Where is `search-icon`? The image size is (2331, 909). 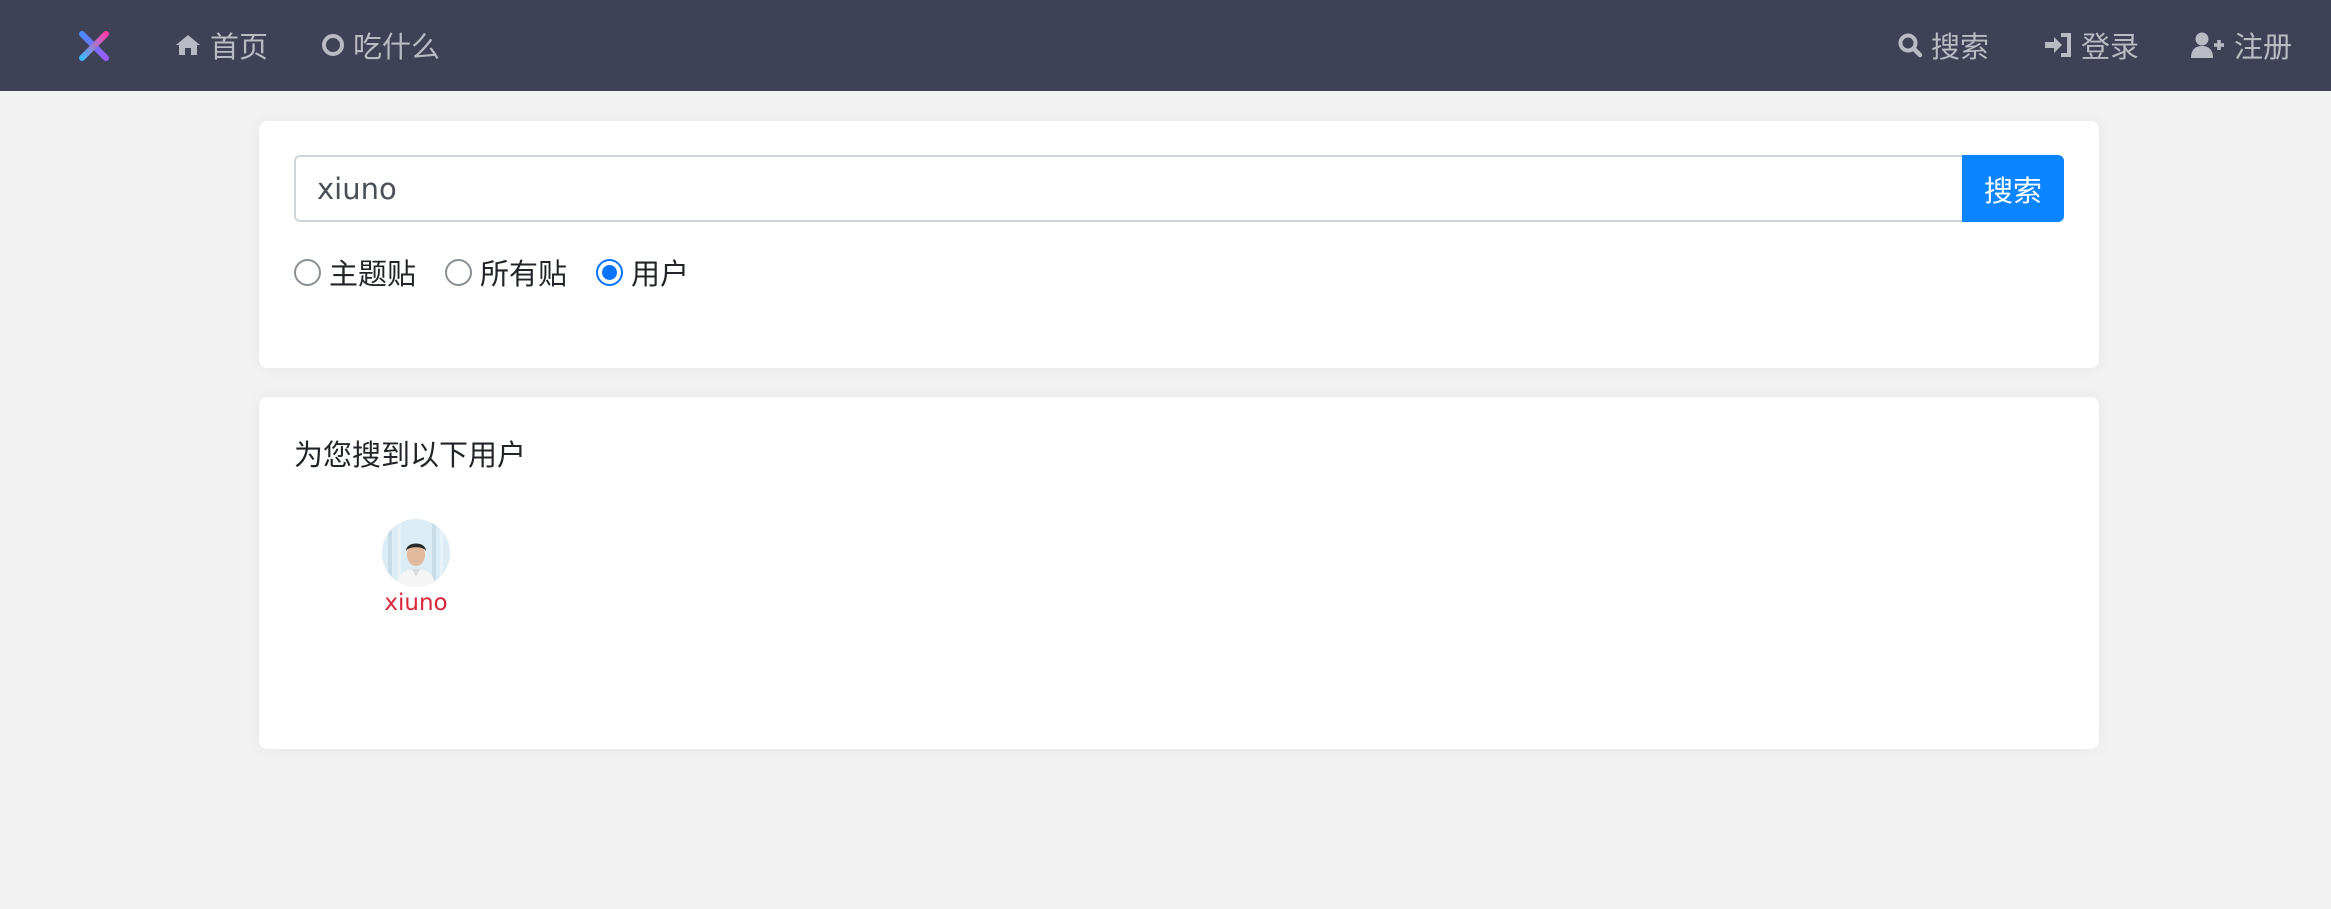
search-icon is located at coordinates (1910, 45).